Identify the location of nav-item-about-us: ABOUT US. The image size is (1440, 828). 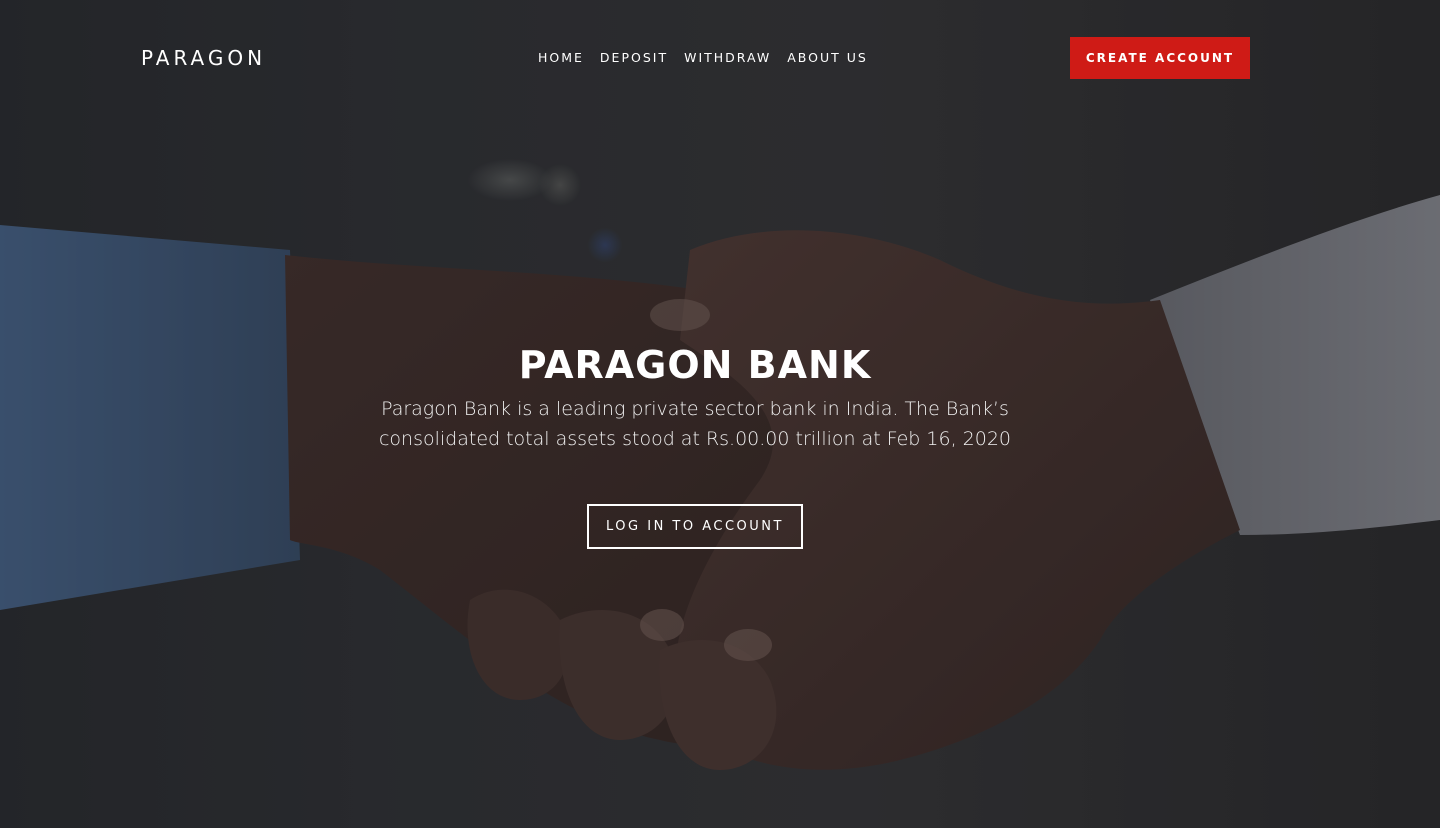
(827, 57).